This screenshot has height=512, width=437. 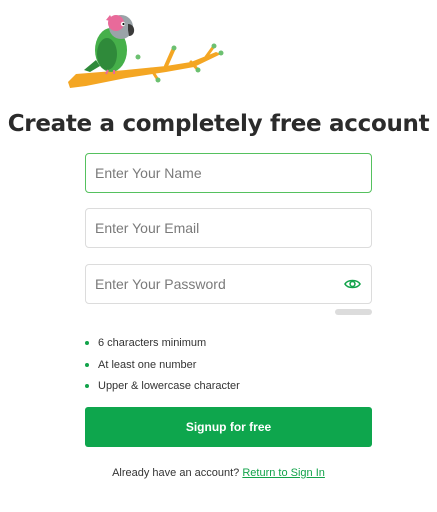 I want to click on requirement-item: 6 characters minimum, so click(x=162, y=347).